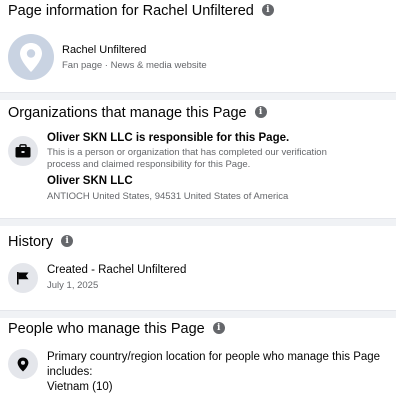 The height and width of the screenshot is (402, 396). I want to click on flag-icon, so click(23, 278).